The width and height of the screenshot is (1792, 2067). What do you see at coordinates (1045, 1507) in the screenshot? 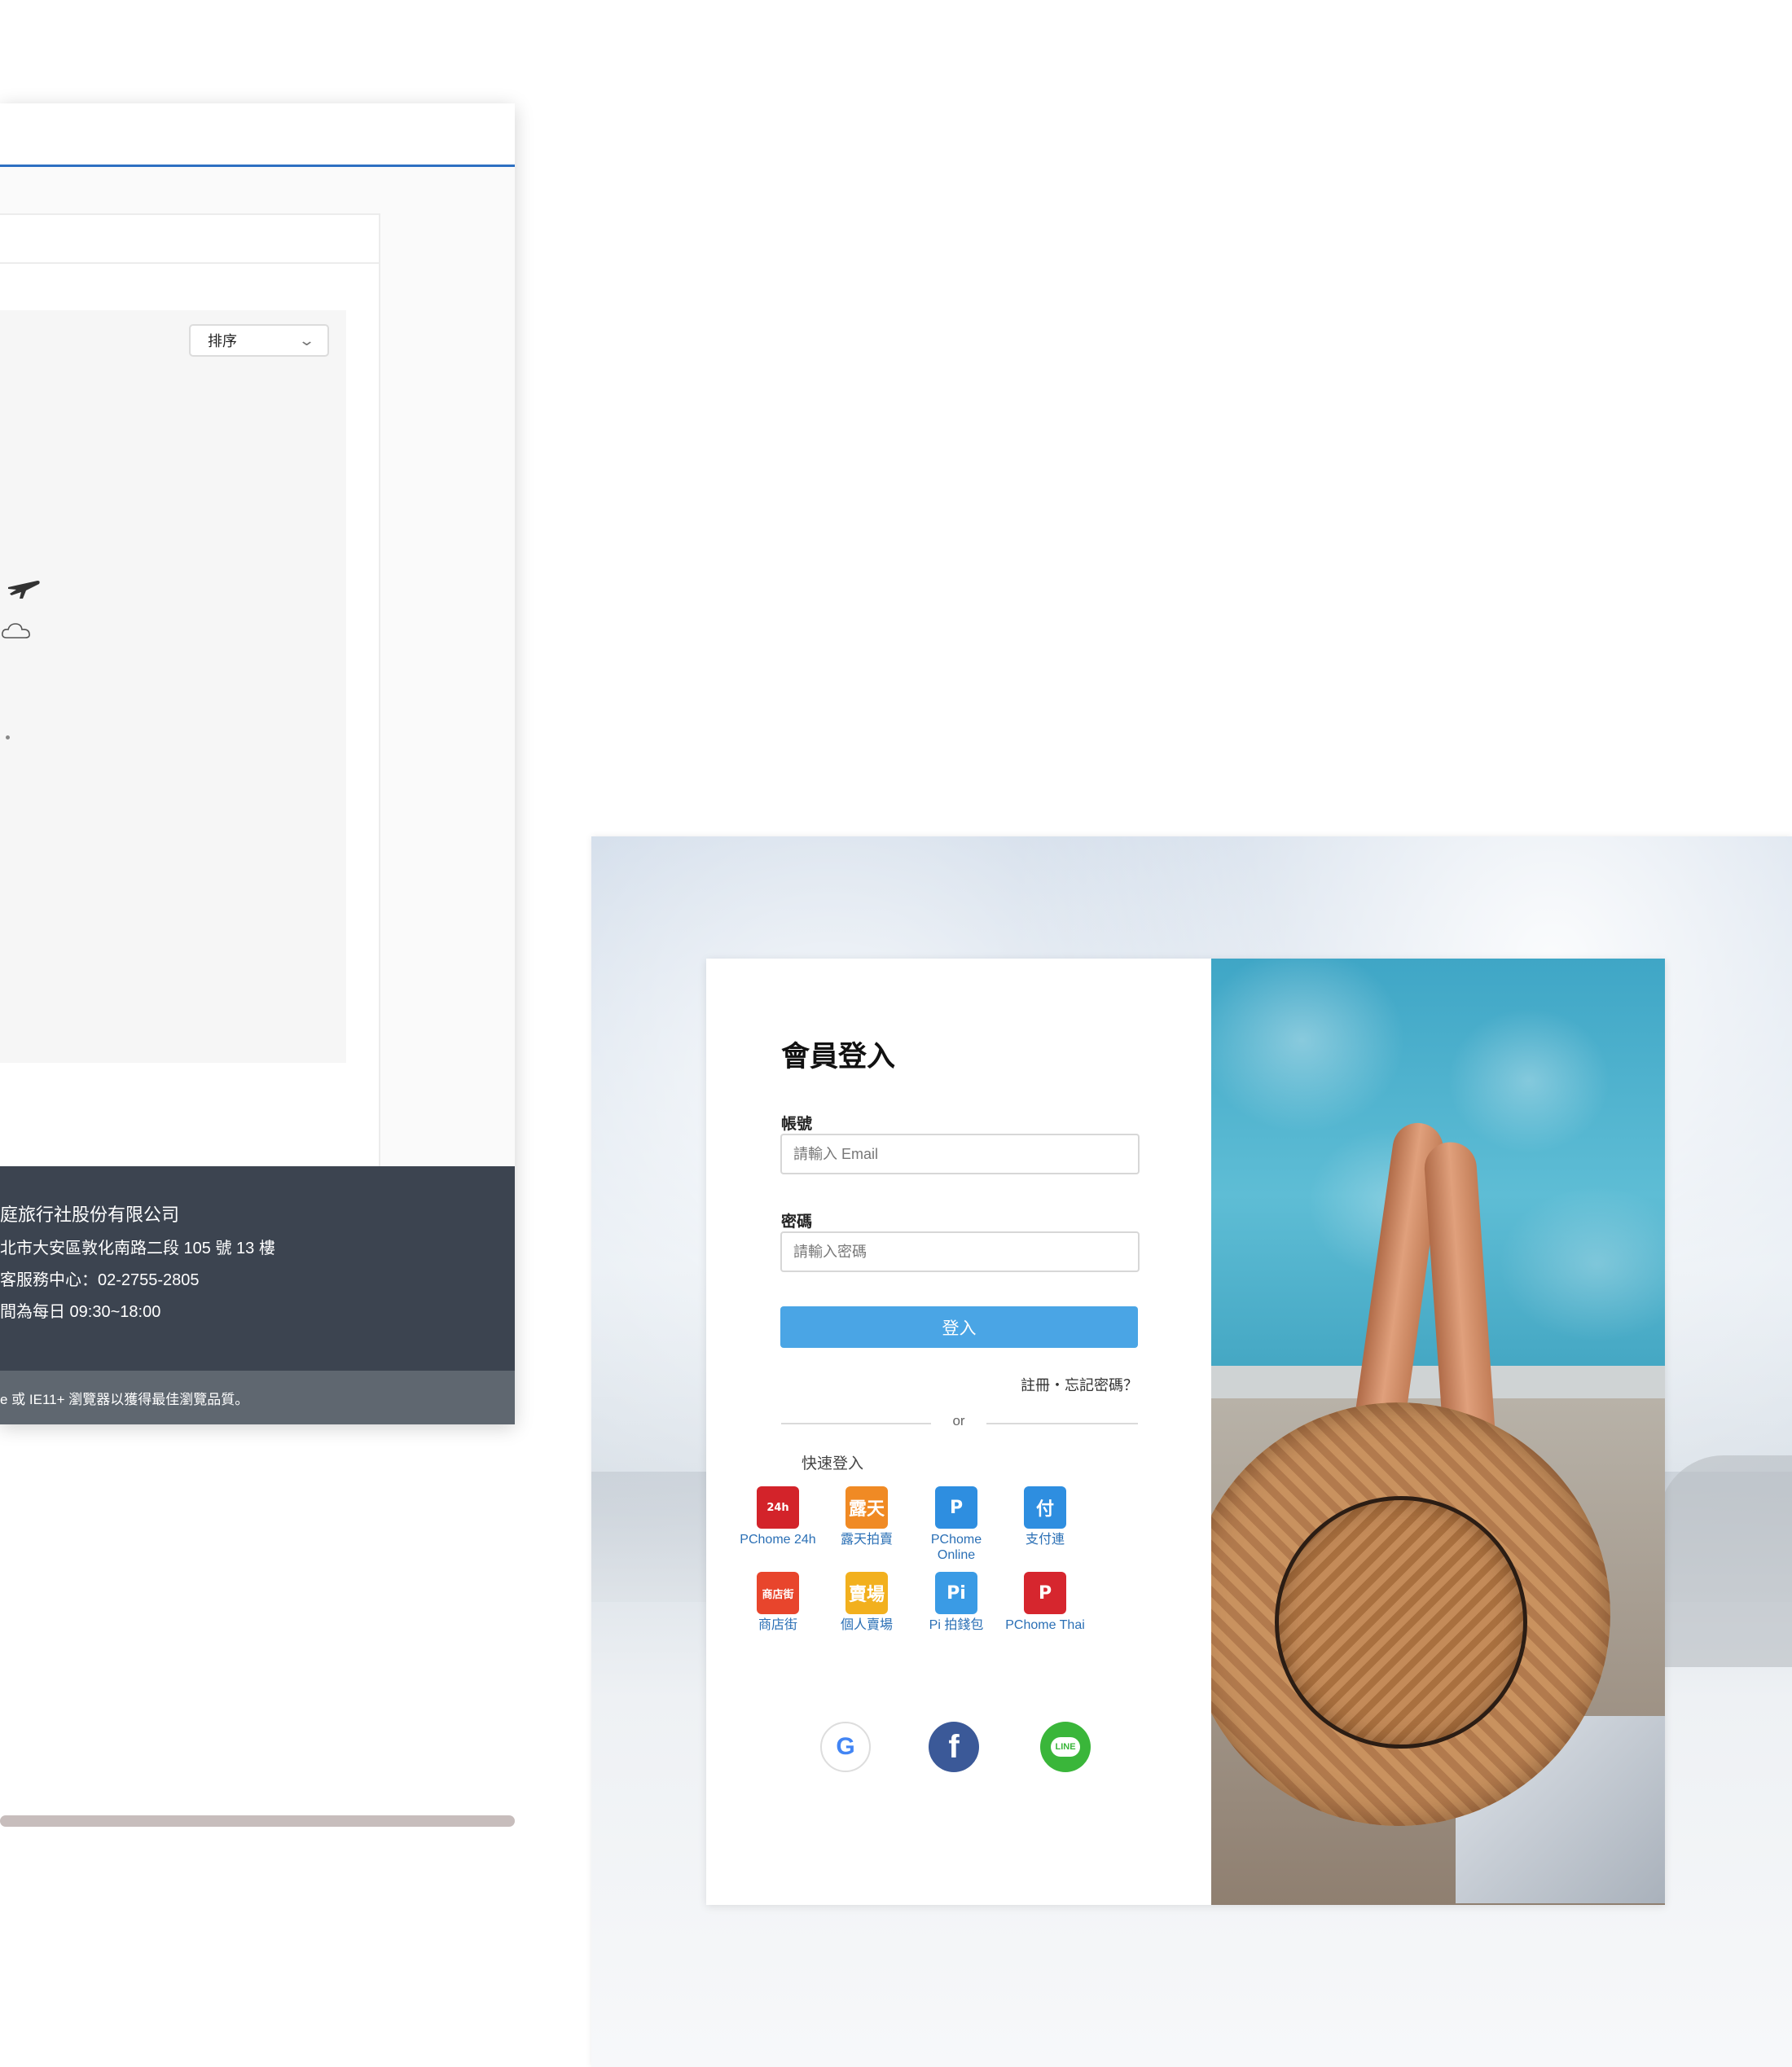
I see `pay-link-icon: 付` at bounding box center [1045, 1507].